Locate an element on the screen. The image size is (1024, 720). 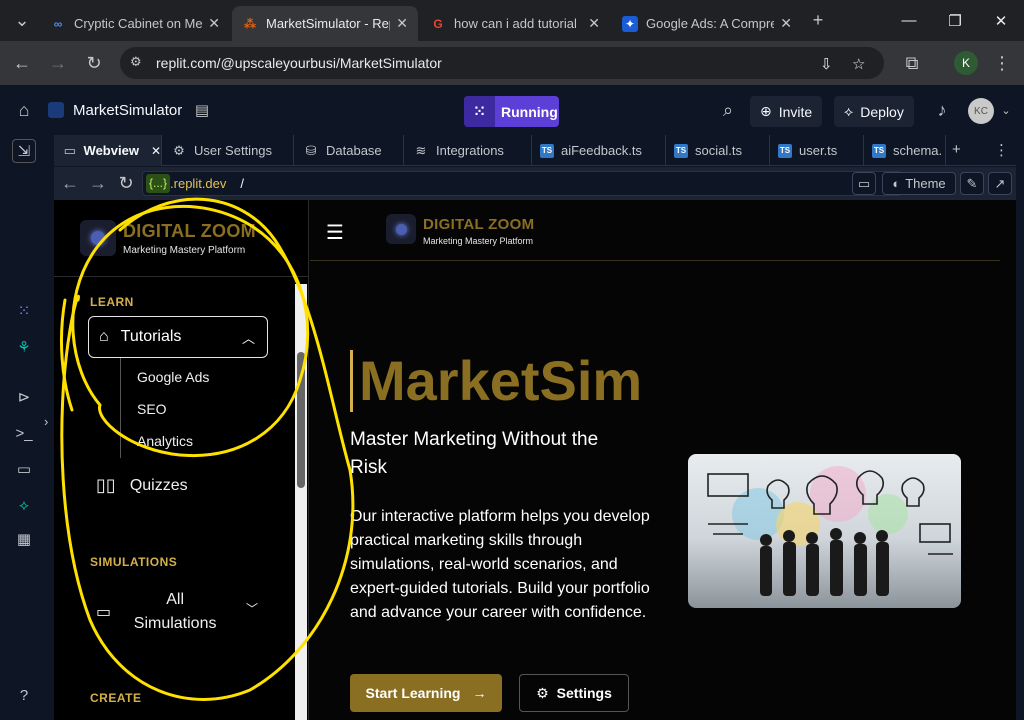
tab-integrations: ≋ Integrations is located at coordinates (468, 150).